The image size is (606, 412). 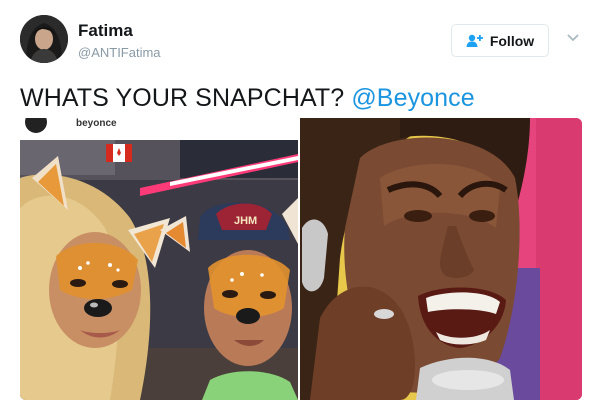 I want to click on cropped-username: beyonce, so click(x=96, y=123).